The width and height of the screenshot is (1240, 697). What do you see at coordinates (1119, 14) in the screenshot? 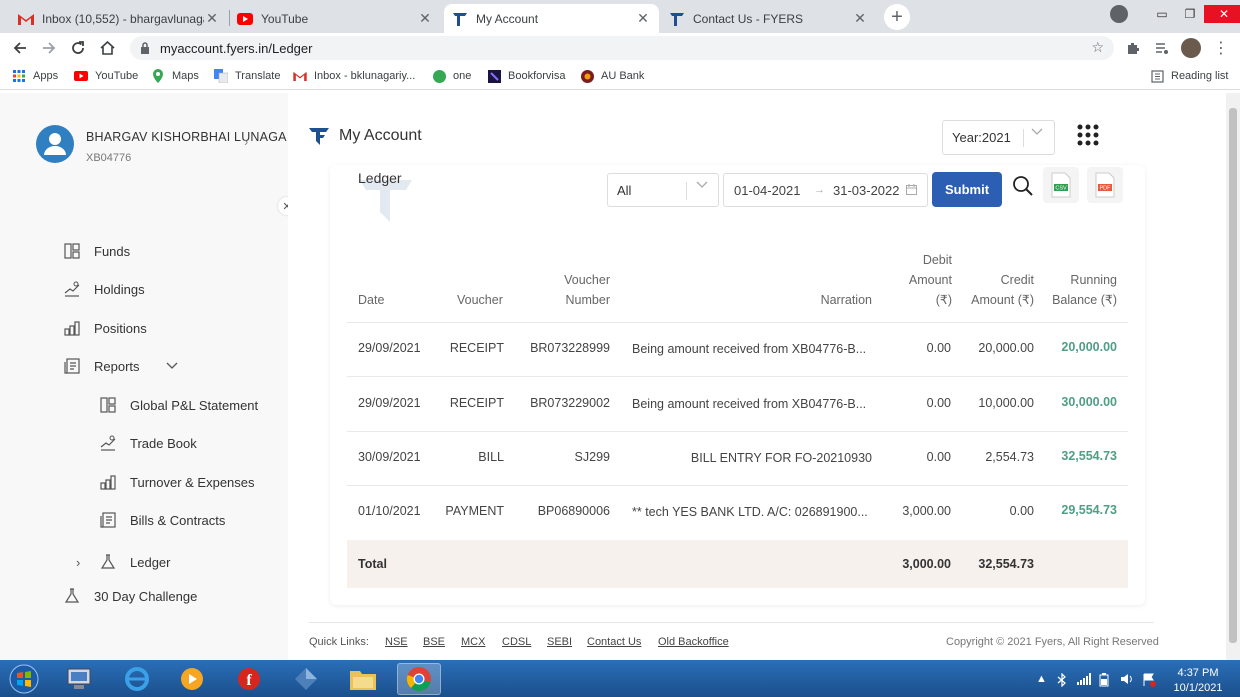
I see `profile-menu-icon` at bounding box center [1119, 14].